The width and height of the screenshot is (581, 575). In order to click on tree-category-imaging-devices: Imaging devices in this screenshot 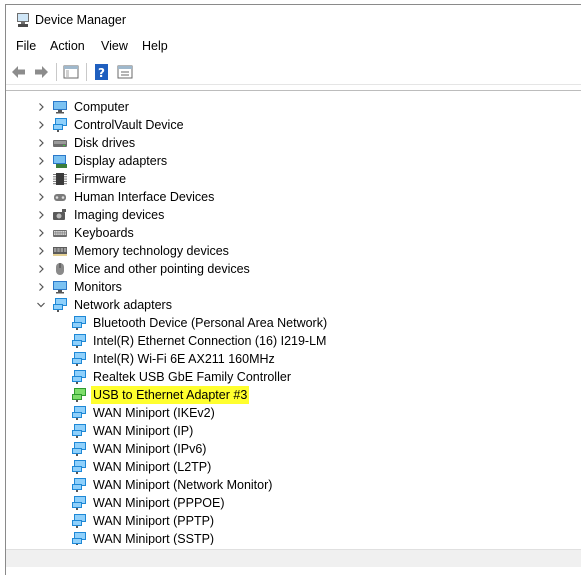, I will do `click(293, 215)`.